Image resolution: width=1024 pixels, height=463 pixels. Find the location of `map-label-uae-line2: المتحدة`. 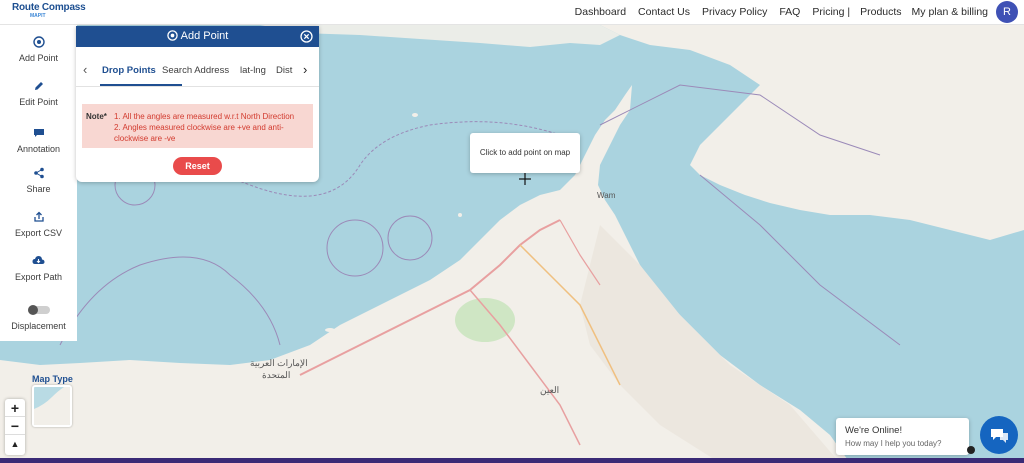

map-label-uae-line2: المتحدة is located at coordinates (276, 375).